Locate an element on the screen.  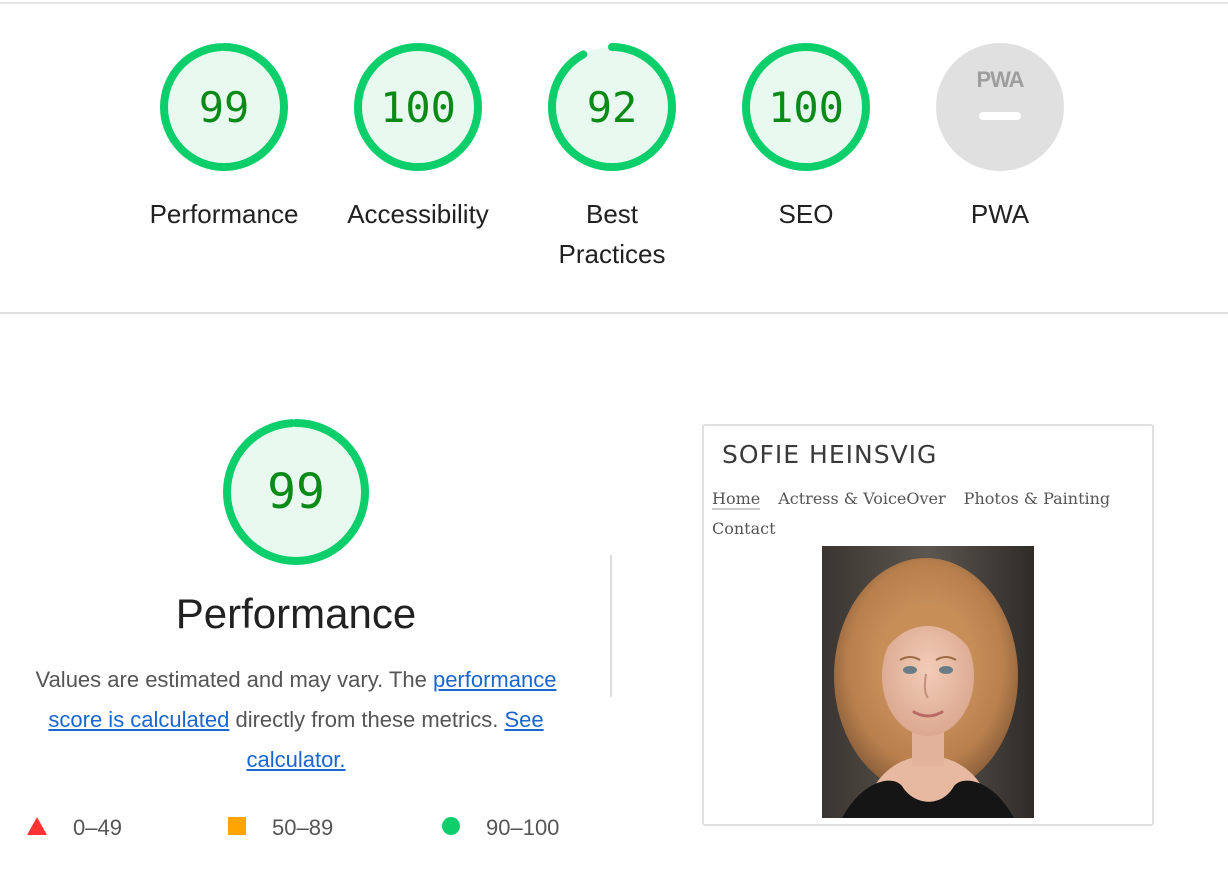
gauge-performance: 99 Performance is located at coordinates (224, 138).